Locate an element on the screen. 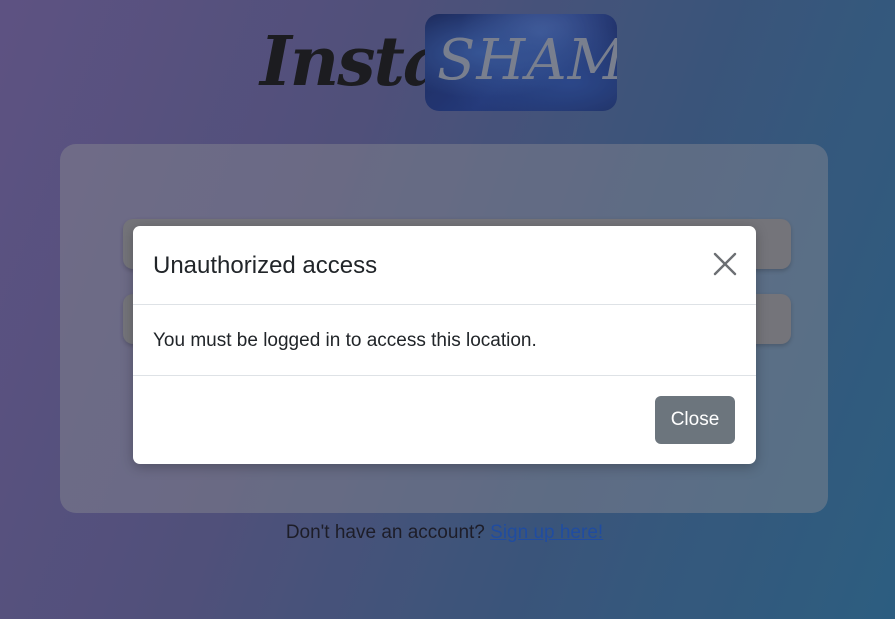 The height and width of the screenshot is (619, 895). modal-header: Unauthorized access is located at coordinates (444, 265).